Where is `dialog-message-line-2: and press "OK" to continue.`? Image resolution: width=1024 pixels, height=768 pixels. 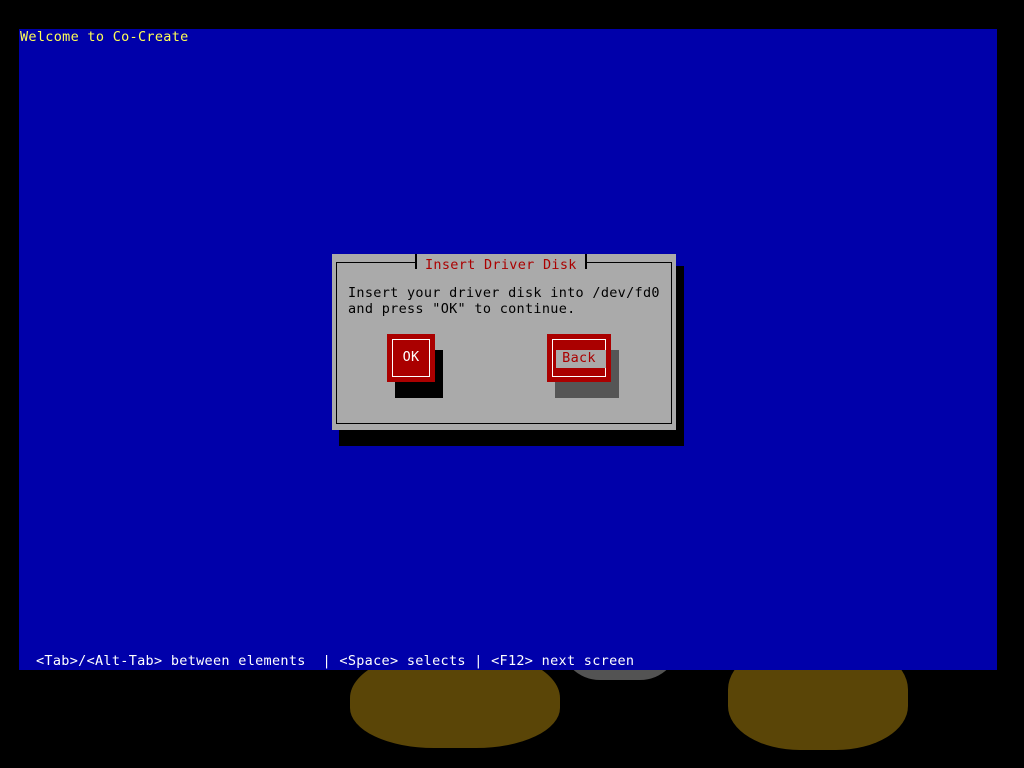 dialog-message-line-2: and press "OK" to continue. is located at coordinates (462, 309).